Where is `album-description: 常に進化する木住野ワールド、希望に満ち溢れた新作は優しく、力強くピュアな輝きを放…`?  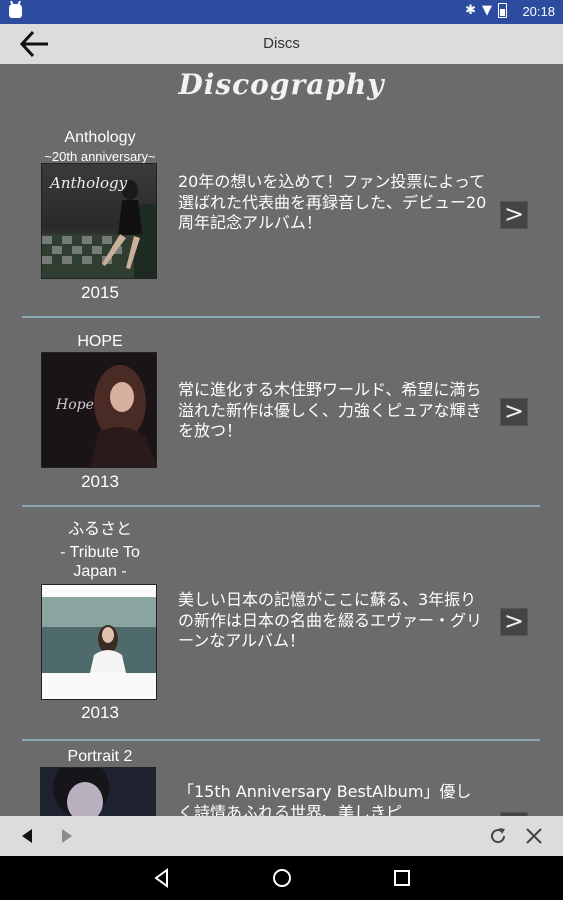
album-description: 常に進化する木住野ワールド、希望に満ち溢れた新作は優しく、力強くピュアな輝きを放… is located at coordinates (330, 410).